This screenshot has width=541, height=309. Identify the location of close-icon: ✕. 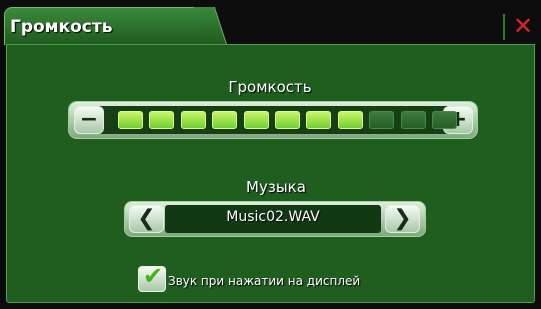
(523, 26).